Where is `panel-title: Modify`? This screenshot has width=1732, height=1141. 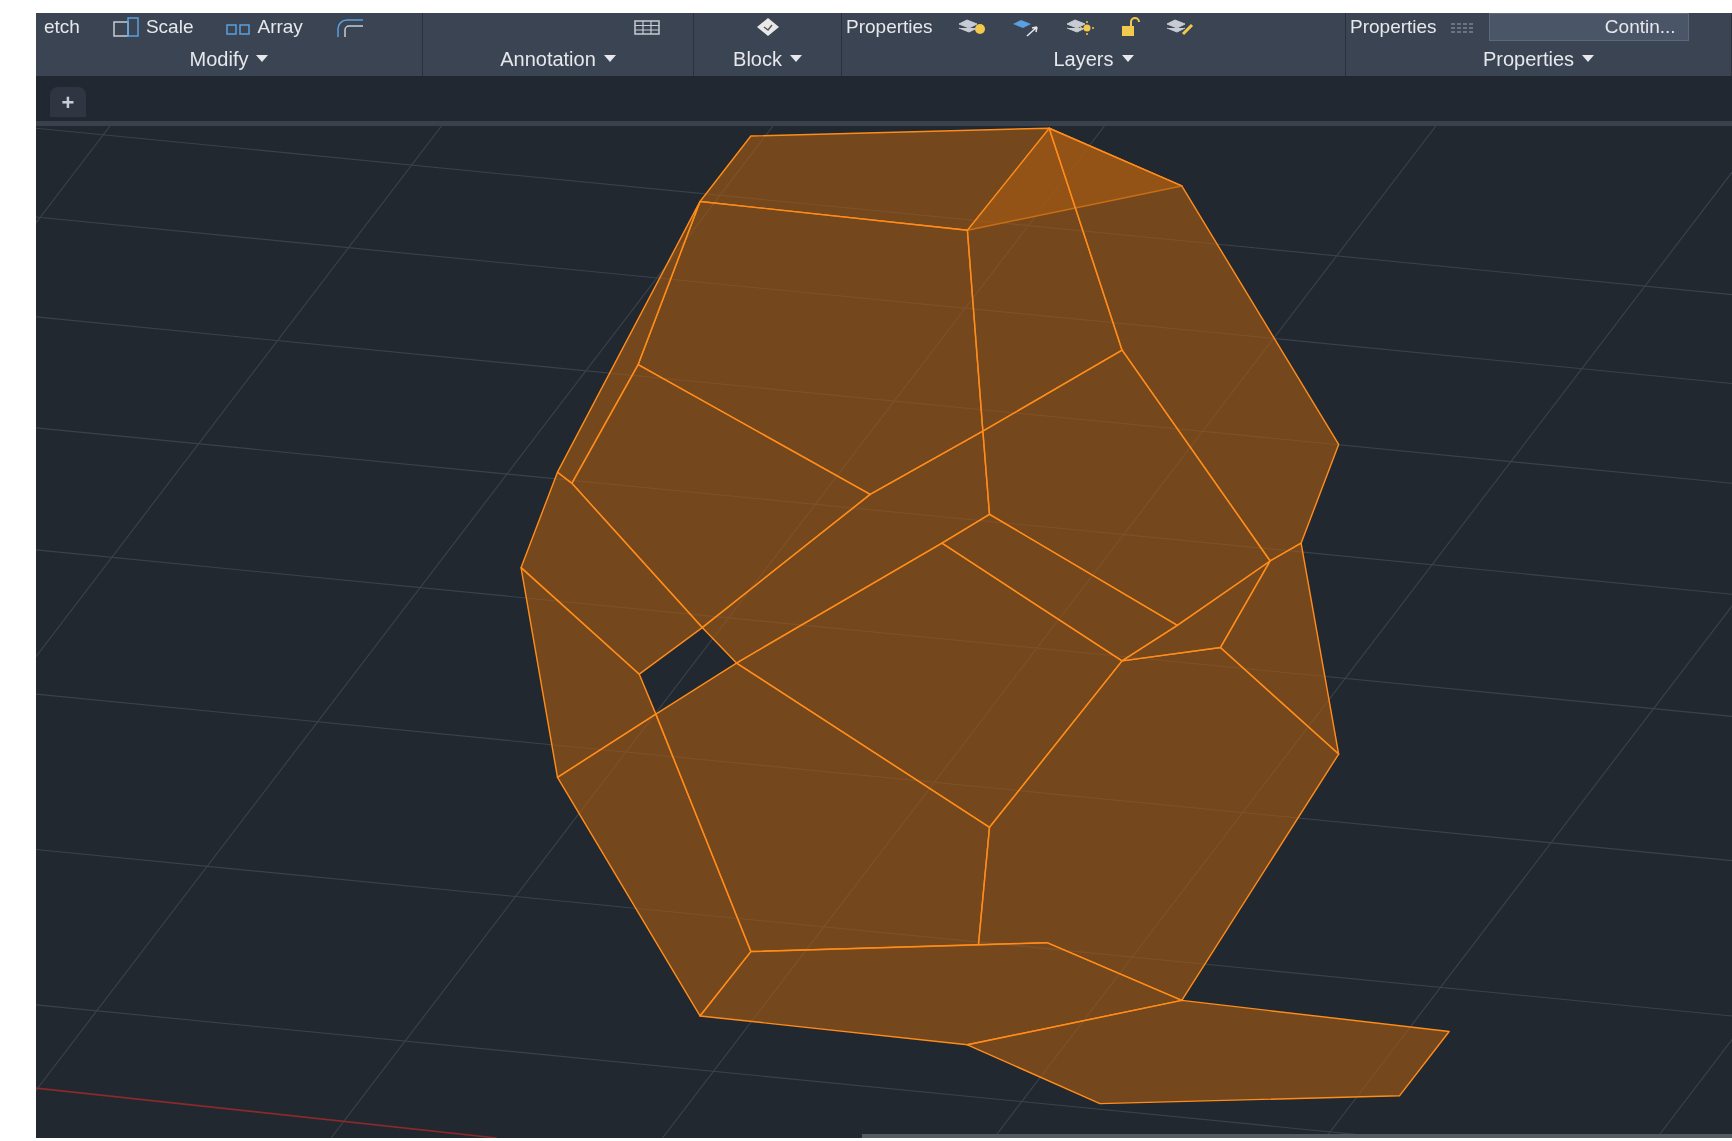 panel-title: Modify is located at coordinates (229, 58).